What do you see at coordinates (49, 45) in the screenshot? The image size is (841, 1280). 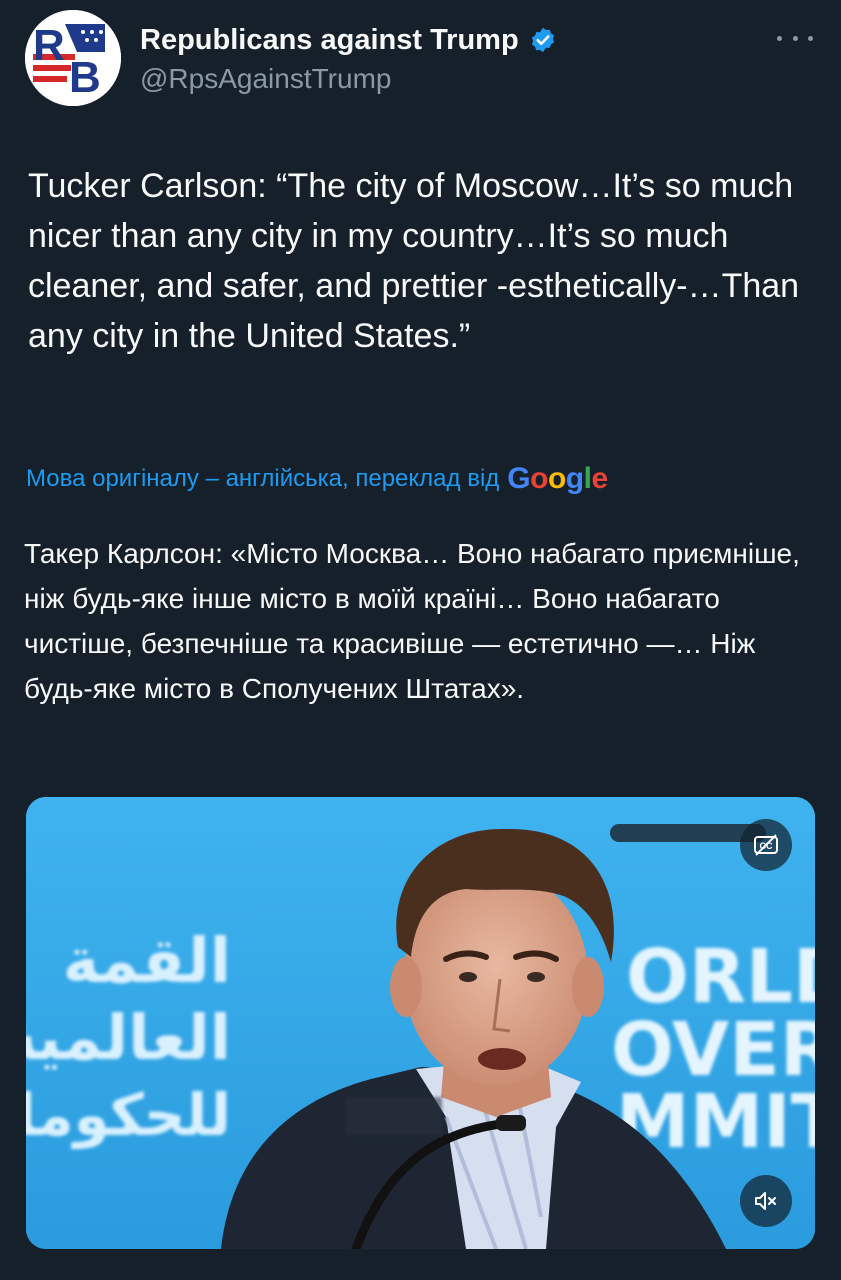 I see `svg-text: R` at bounding box center [49, 45].